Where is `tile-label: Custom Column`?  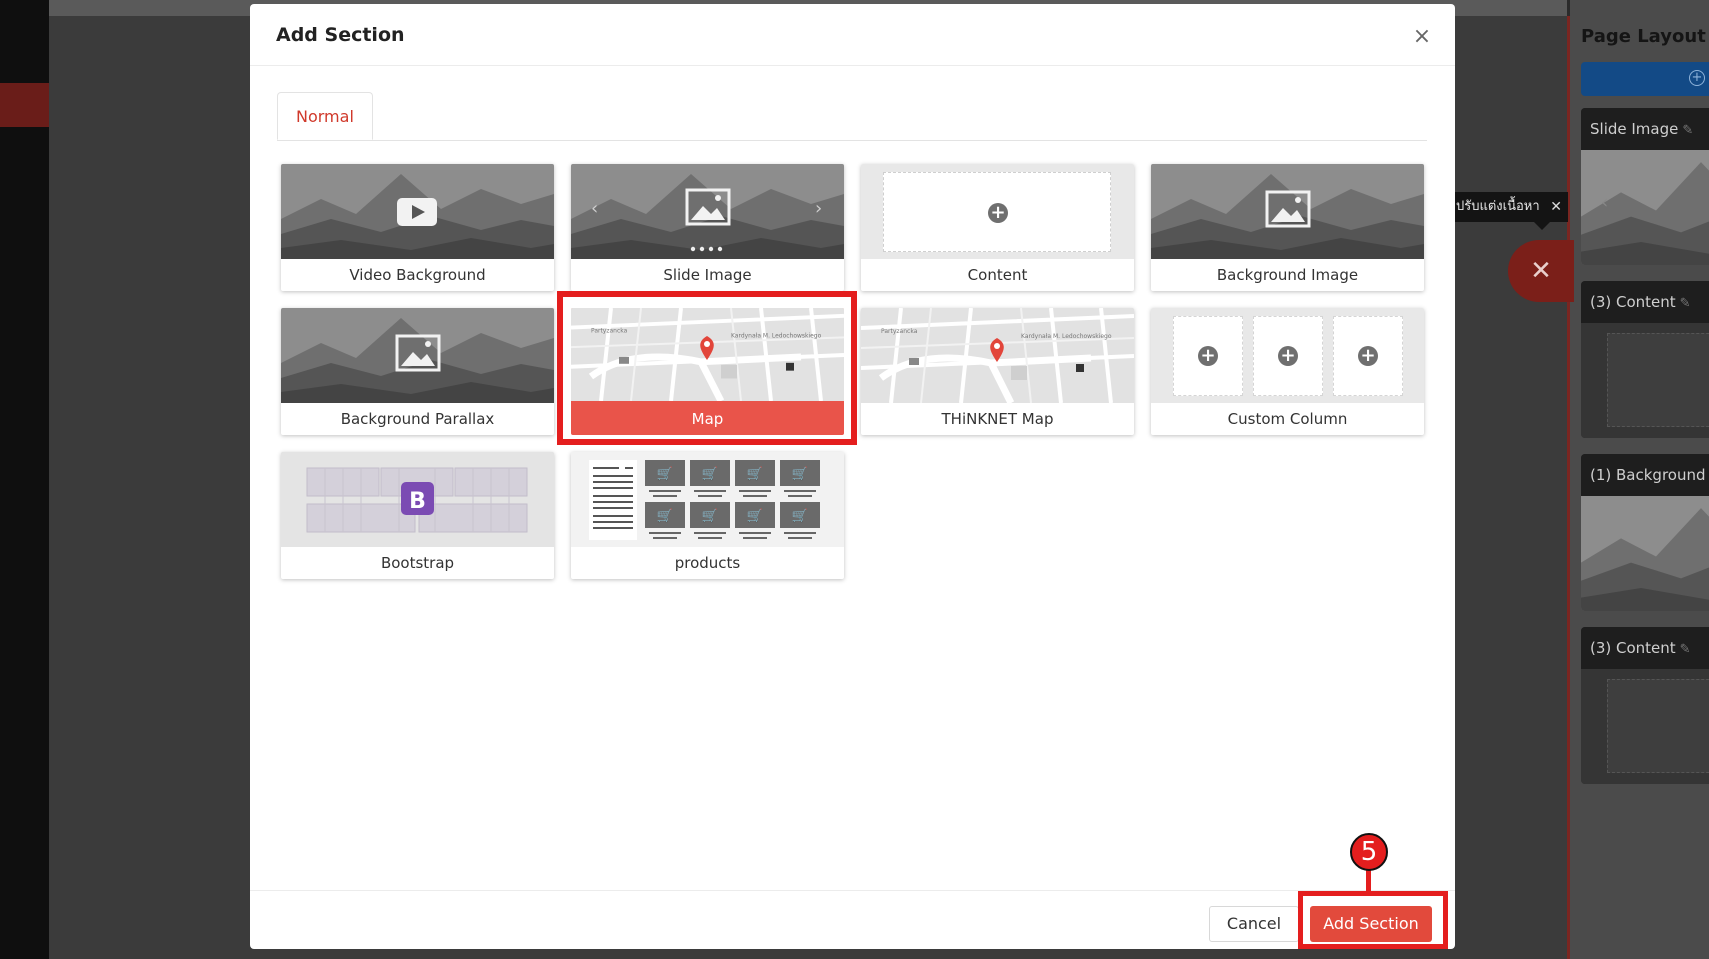 tile-label: Custom Column is located at coordinates (1287, 419).